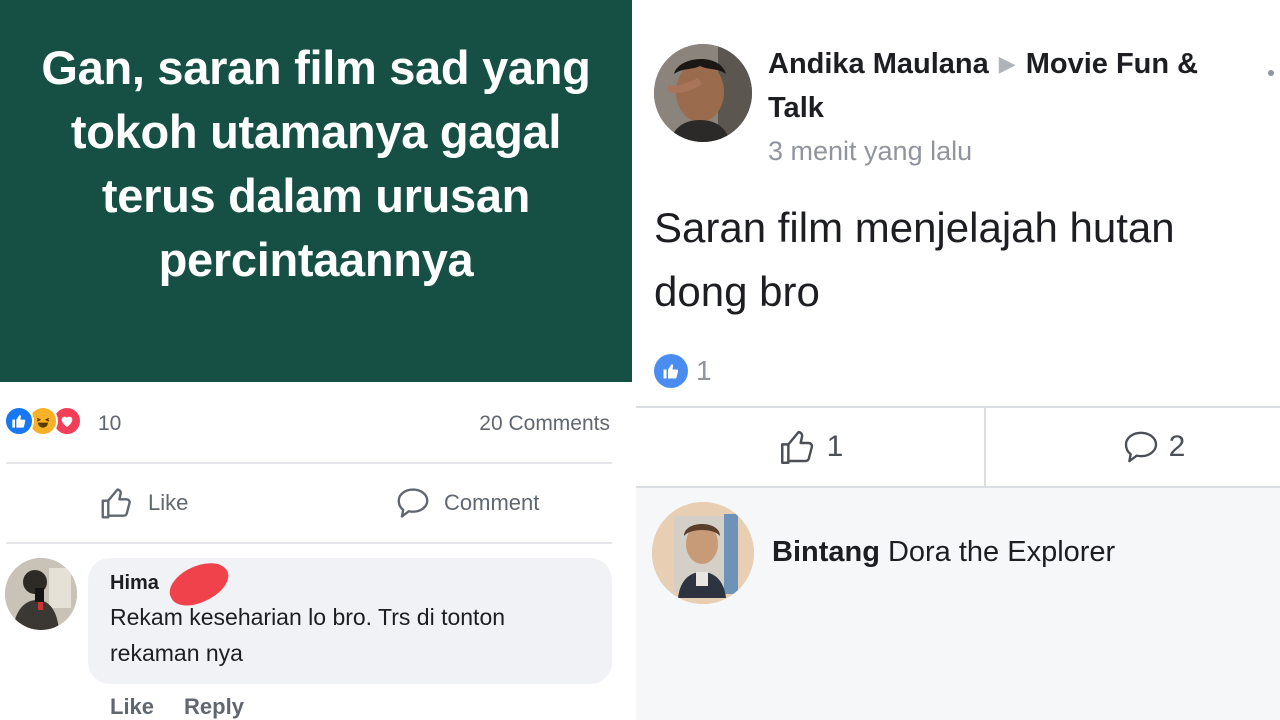 The height and width of the screenshot is (720, 1280). Describe the element at coordinates (1007, 63) in the screenshot. I see `arrow-right-icon: ▶` at that location.